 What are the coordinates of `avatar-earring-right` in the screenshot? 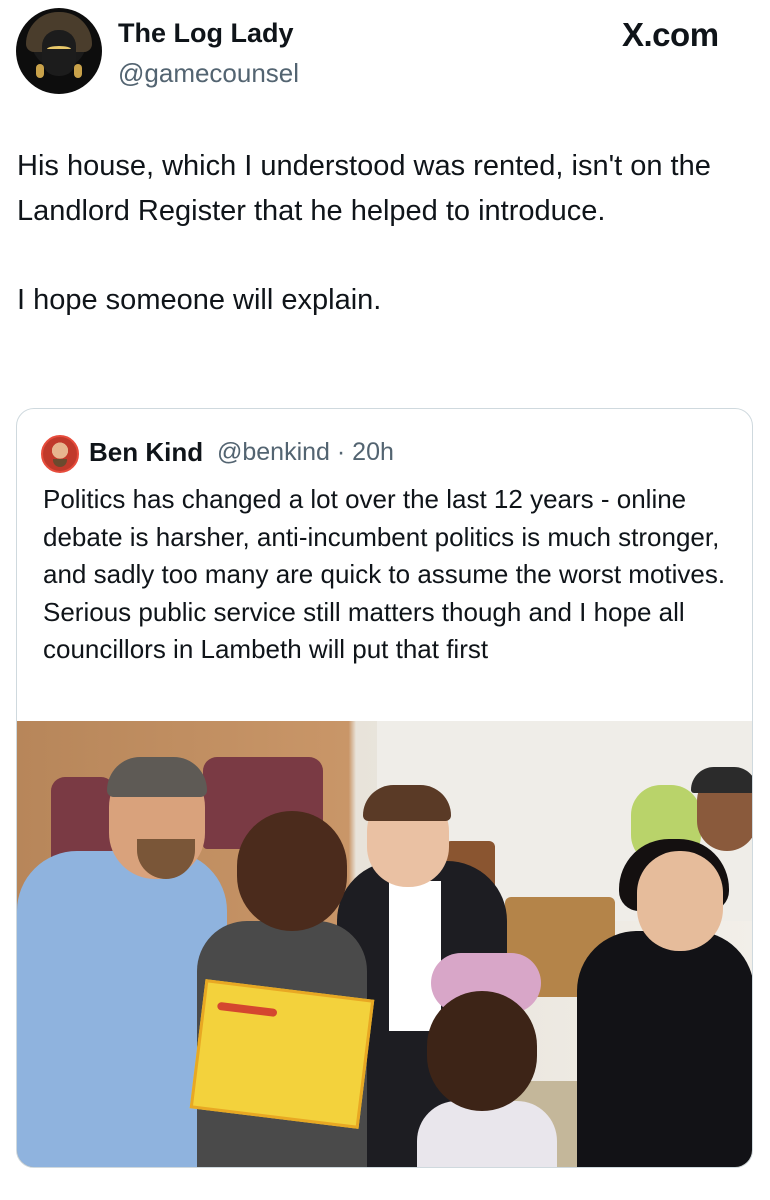 It's located at (78, 71).